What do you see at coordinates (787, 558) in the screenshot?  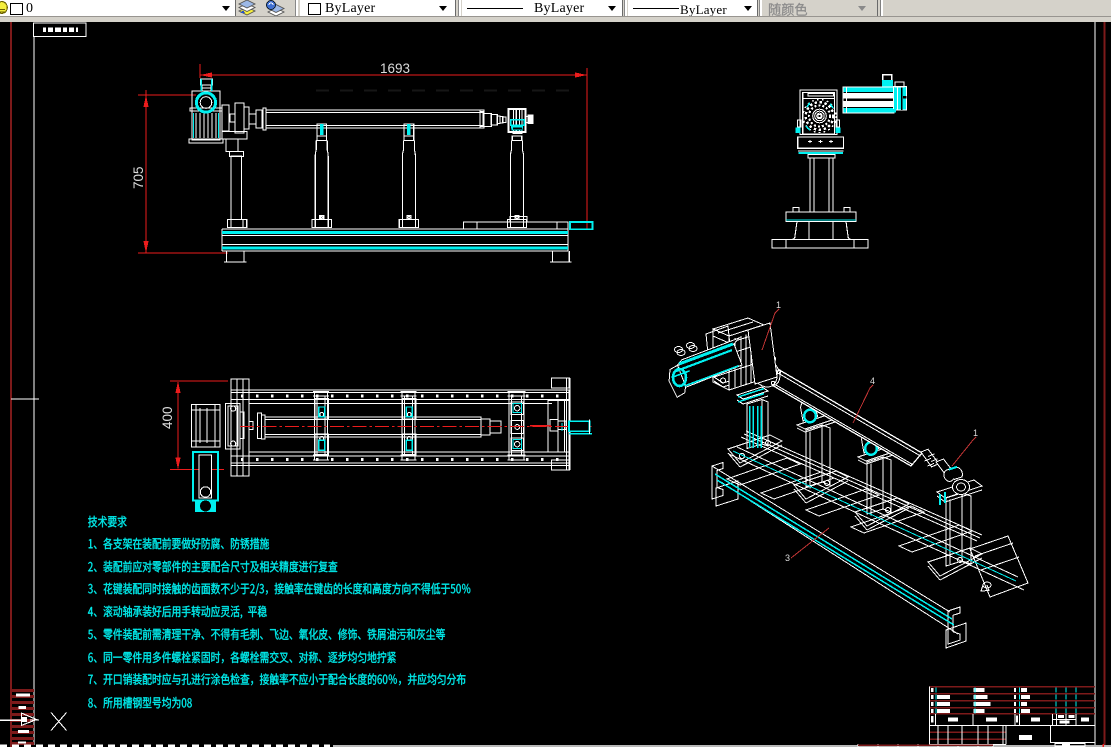 I see `svg-text: 3` at bounding box center [787, 558].